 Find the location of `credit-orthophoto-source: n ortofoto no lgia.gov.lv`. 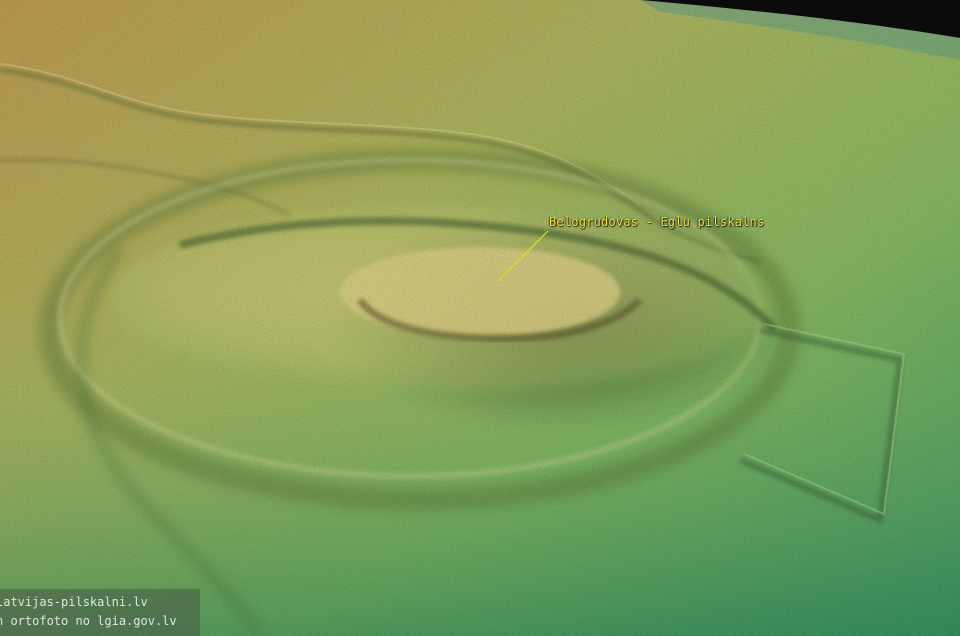

credit-orthophoto-source: n ortofoto no lgia.gov.lv is located at coordinates (100, 621).